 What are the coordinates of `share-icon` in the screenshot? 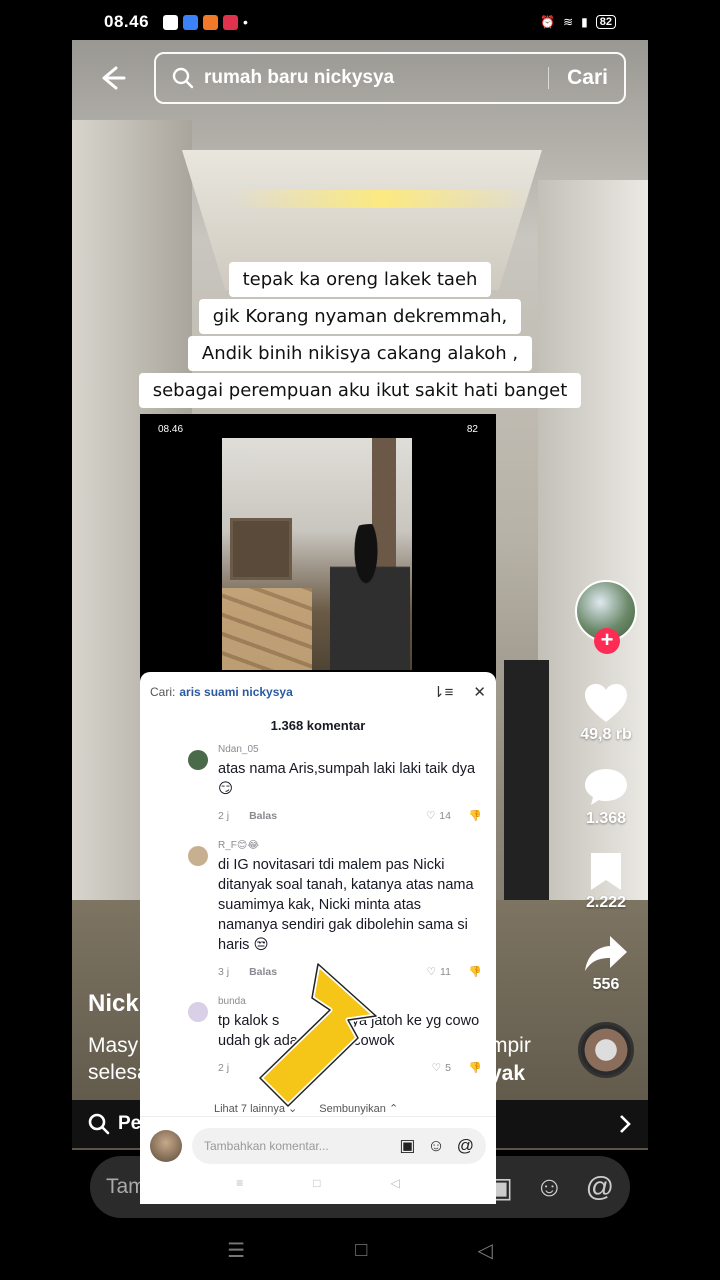 It's located at (606, 953).